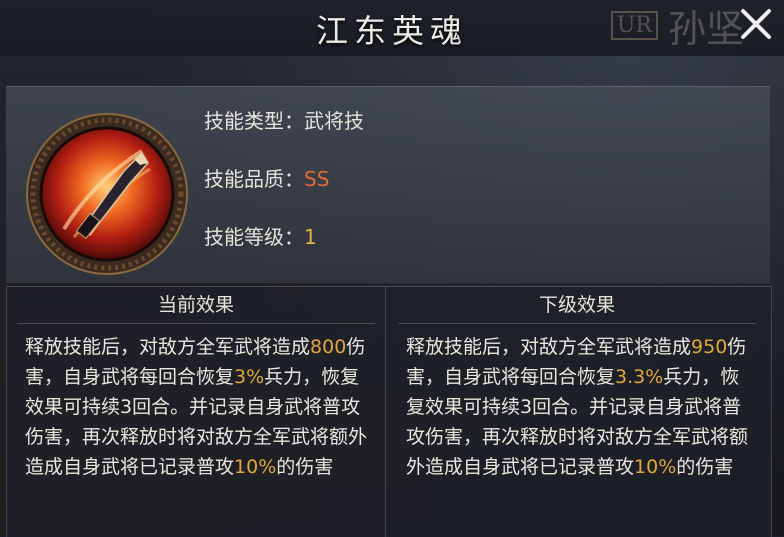  Describe the element at coordinates (317, 179) in the screenshot. I see `skill-quality-value: SS` at that location.